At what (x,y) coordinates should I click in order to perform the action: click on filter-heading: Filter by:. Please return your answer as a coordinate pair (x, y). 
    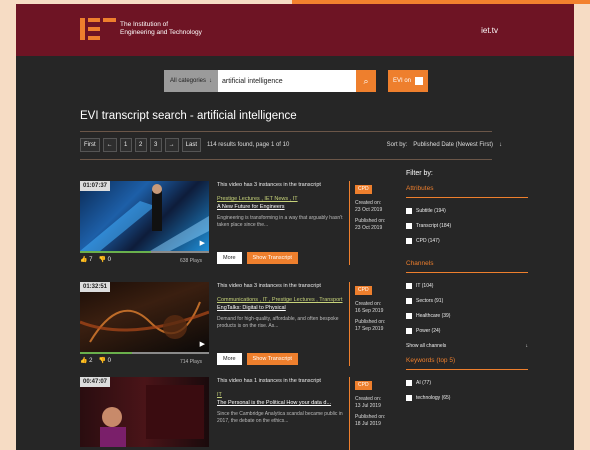
    Looking at the image, I should click on (419, 173).